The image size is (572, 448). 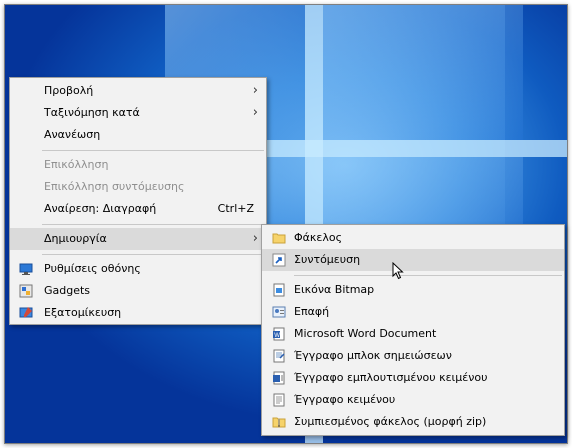 What do you see at coordinates (114, 186) in the screenshot?
I see `menu-item-label: Επικόλληση συντόμευσης` at bounding box center [114, 186].